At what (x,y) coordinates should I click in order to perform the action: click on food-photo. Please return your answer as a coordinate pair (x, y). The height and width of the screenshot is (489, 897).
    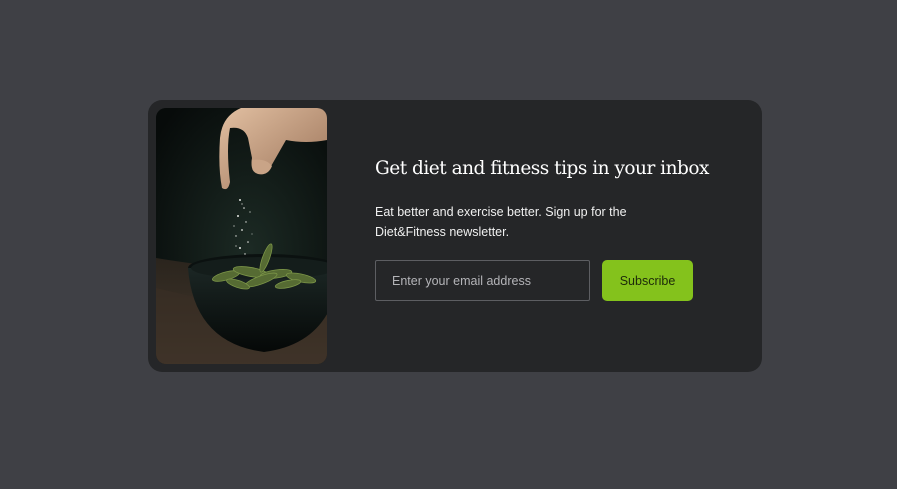
    Looking at the image, I should click on (241, 236).